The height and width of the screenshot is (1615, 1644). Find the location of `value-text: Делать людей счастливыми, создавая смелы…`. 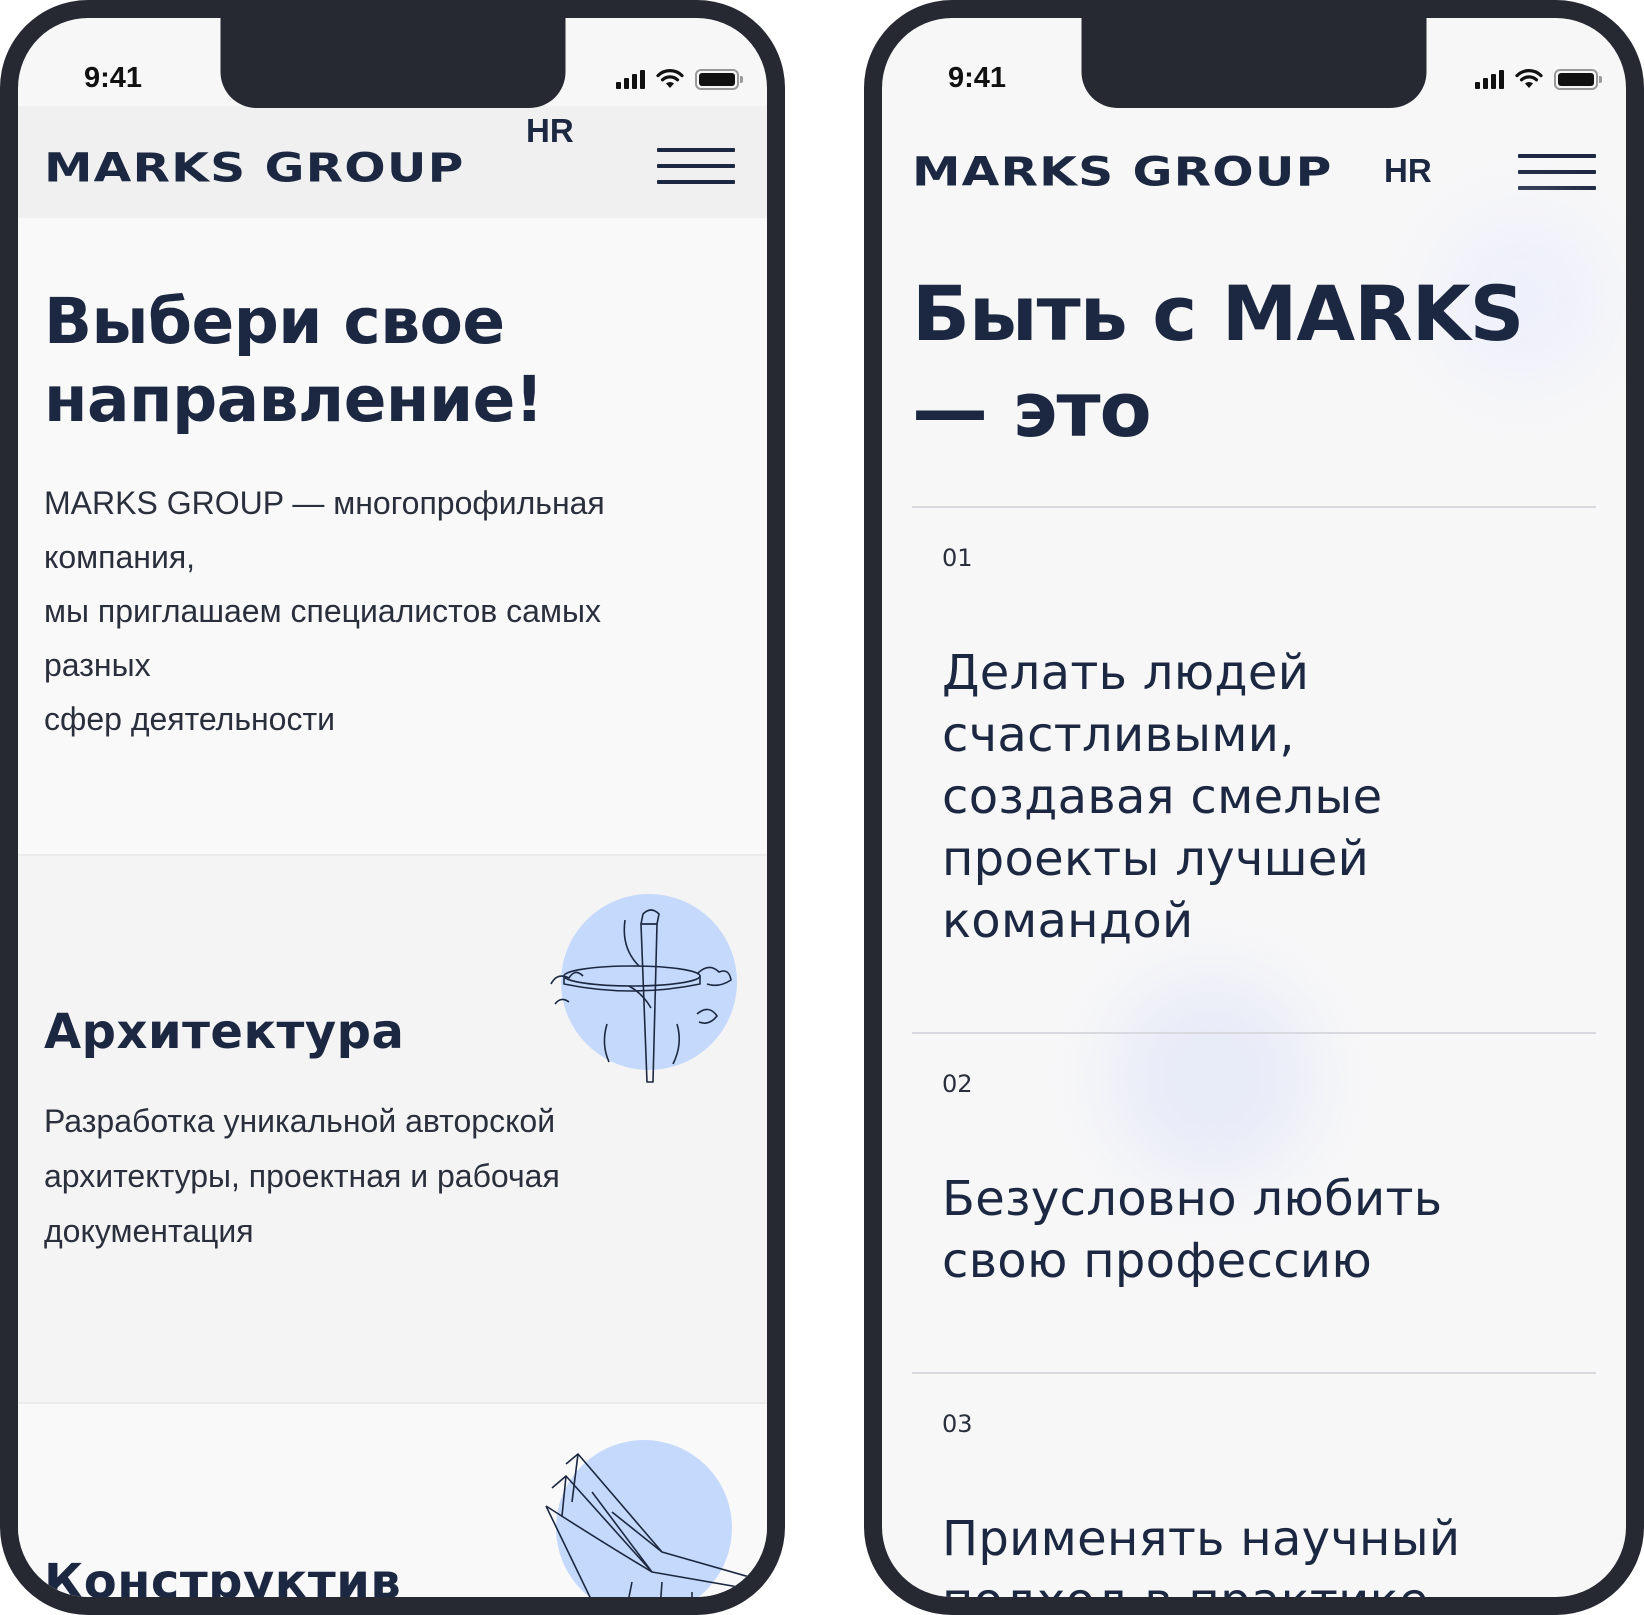

value-text: Делать людей счастливыми, создавая смелы… is located at coordinates (1162, 797).